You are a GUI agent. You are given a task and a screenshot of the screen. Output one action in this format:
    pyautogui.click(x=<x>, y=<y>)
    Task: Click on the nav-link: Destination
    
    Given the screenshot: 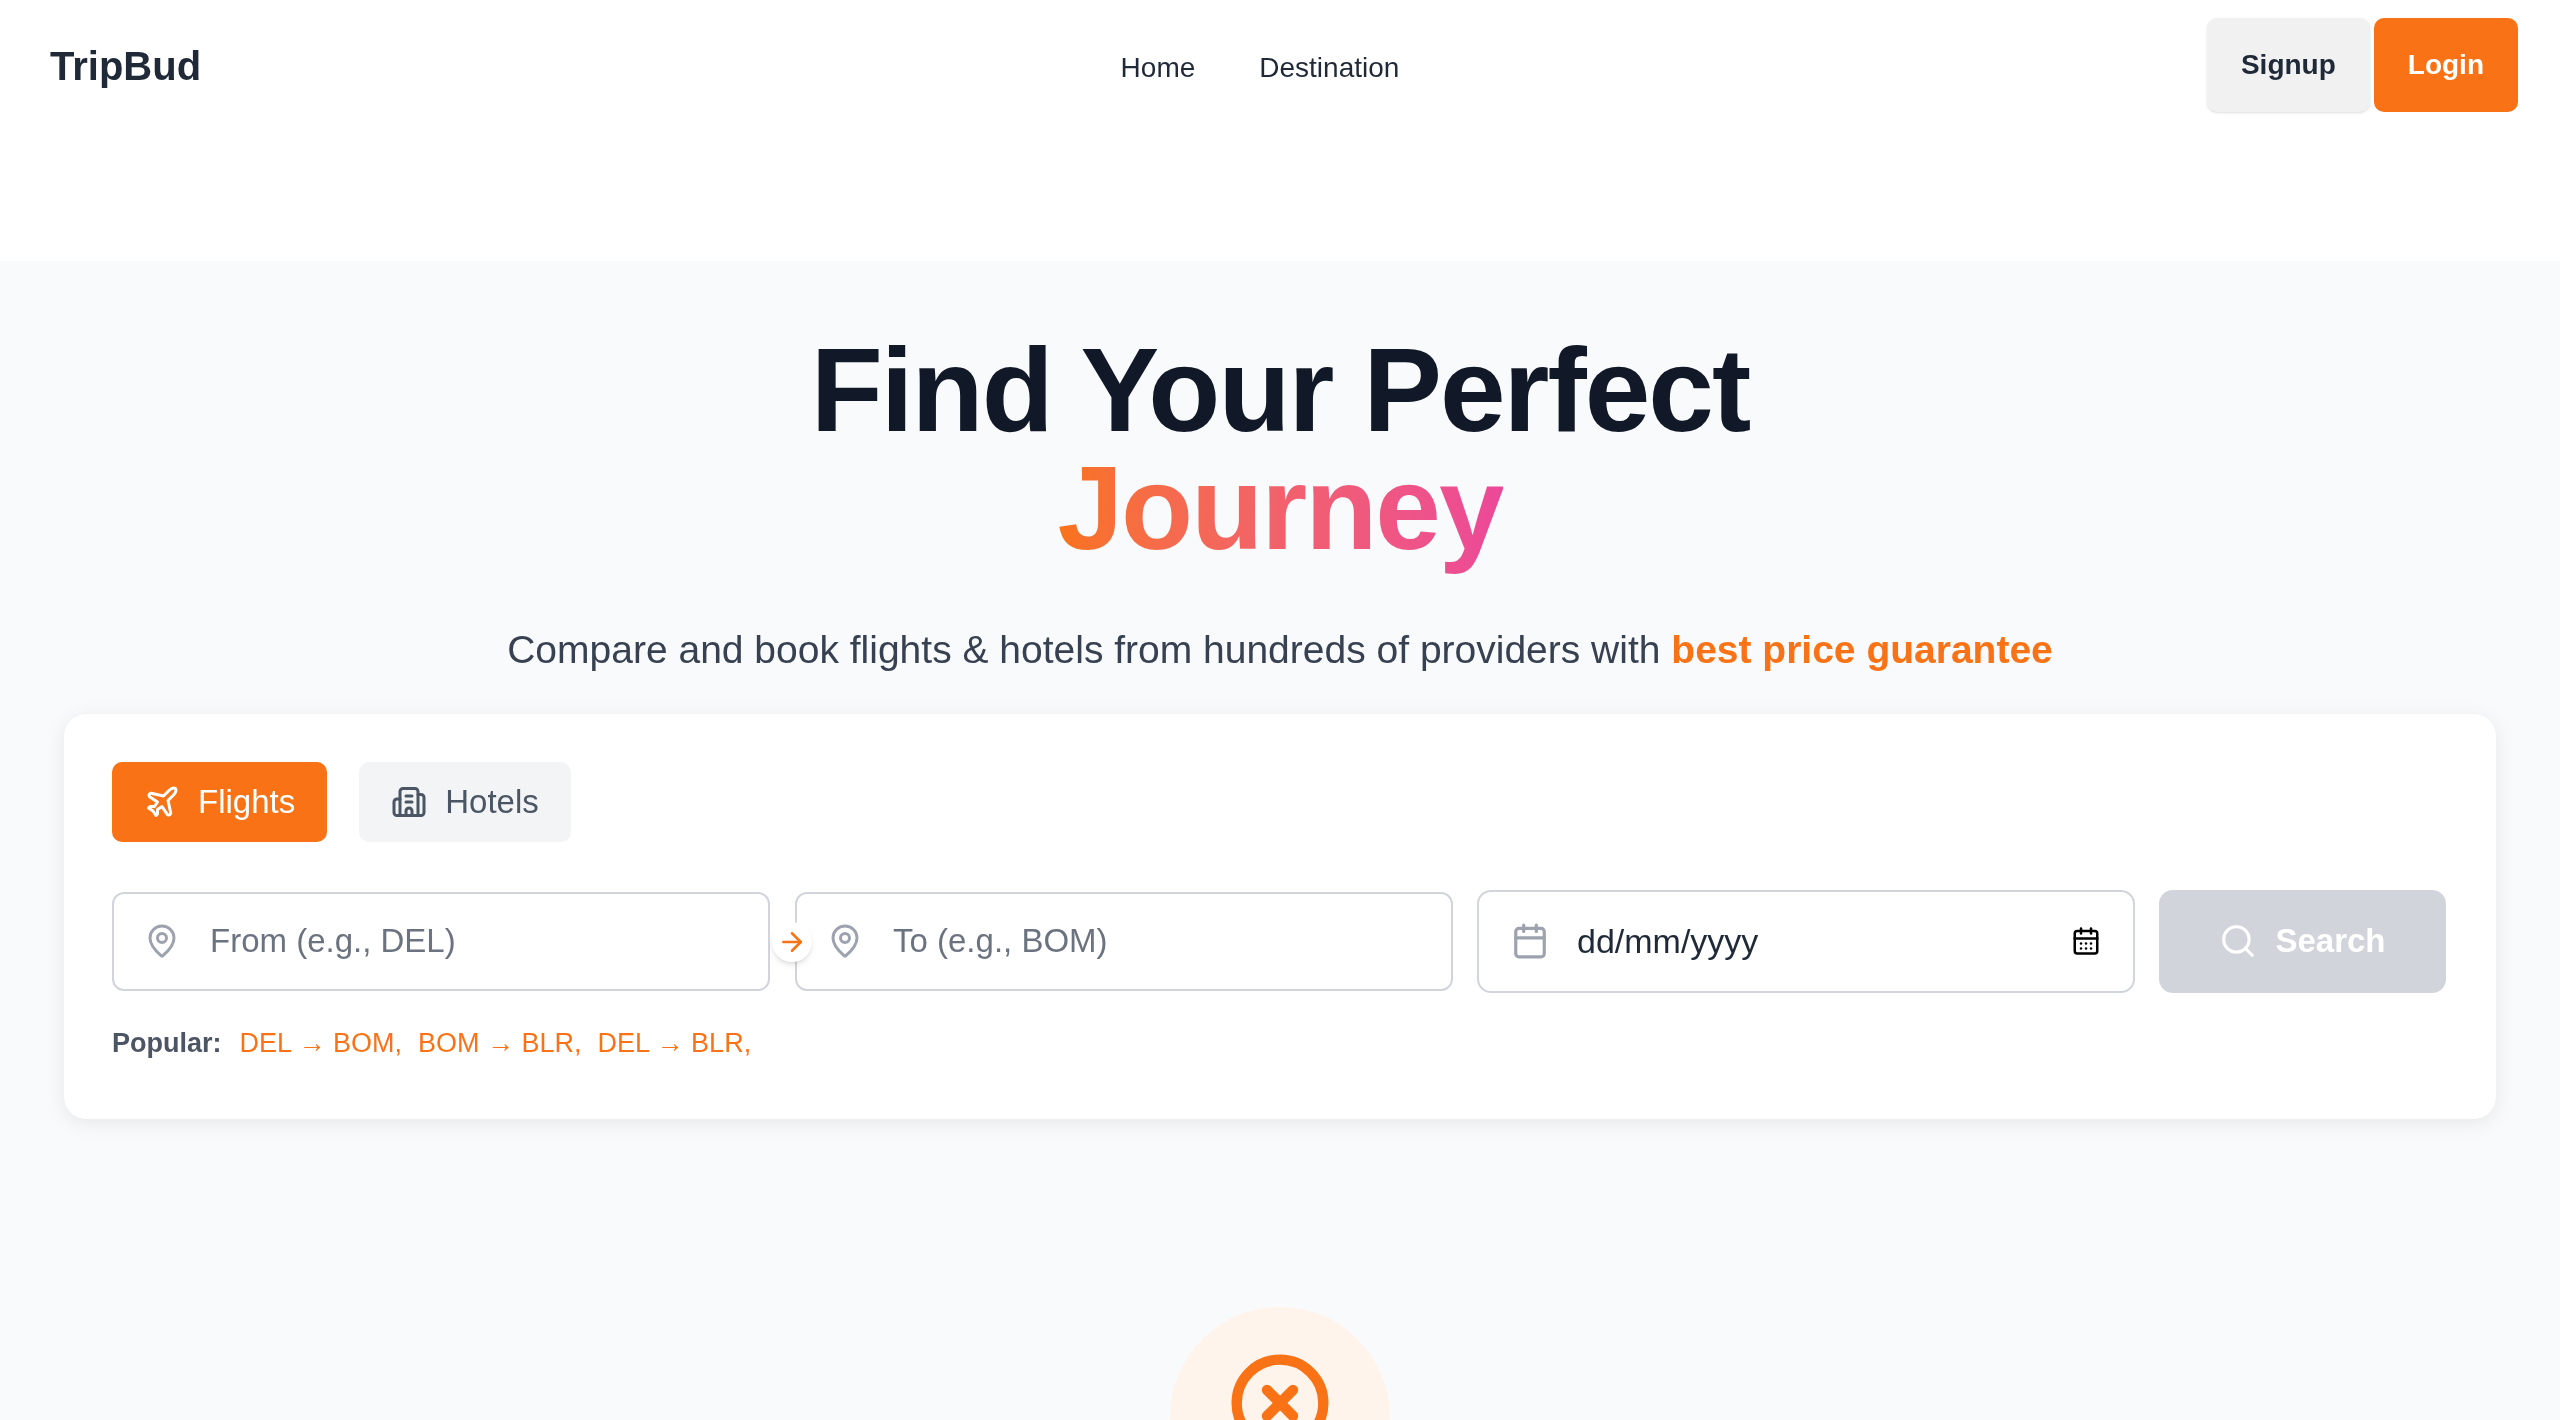 What is the action you would take?
    pyautogui.click(x=1329, y=68)
    